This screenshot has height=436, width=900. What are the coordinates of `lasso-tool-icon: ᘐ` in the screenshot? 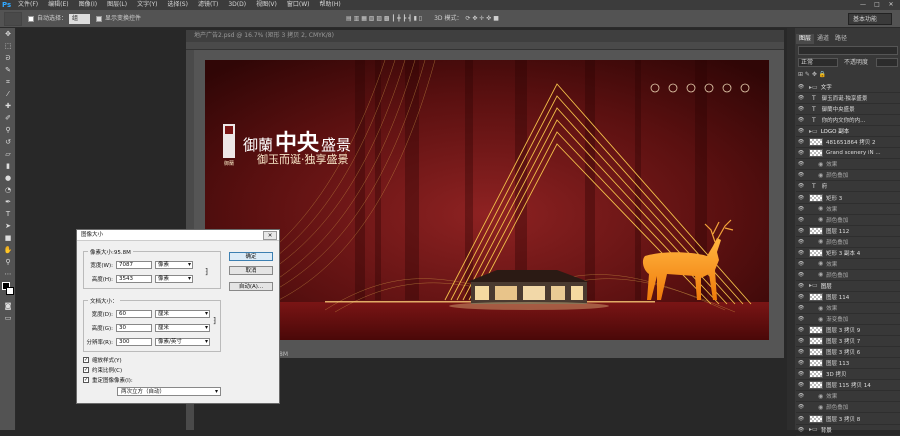 It's located at (8, 58).